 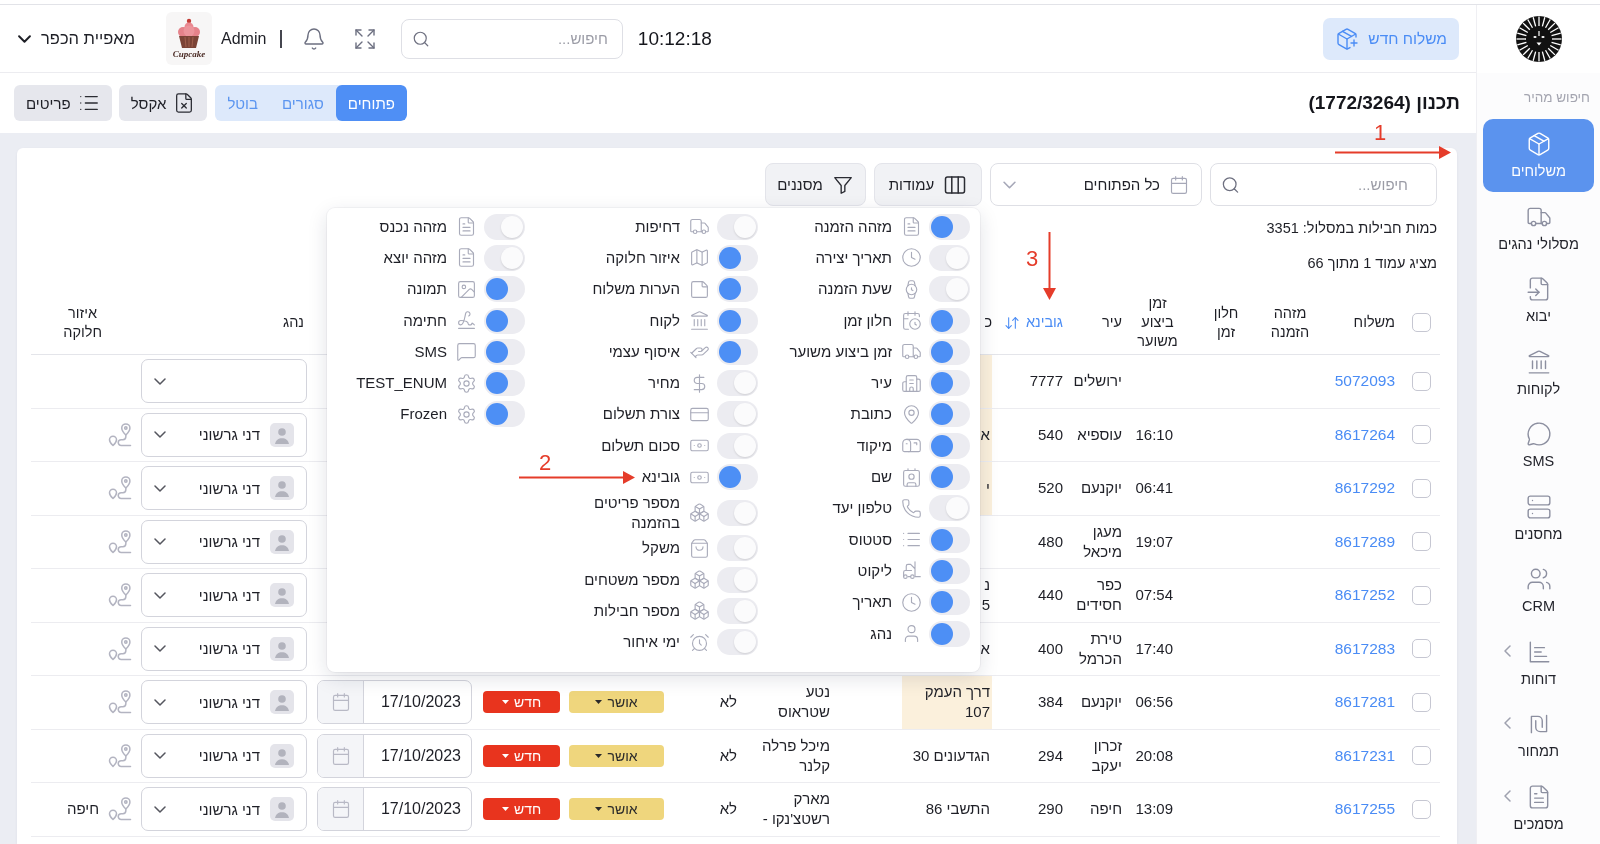 What do you see at coordinates (423, 414) in the screenshot?
I see `column-option-label: Frozen` at bounding box center [423, 414].